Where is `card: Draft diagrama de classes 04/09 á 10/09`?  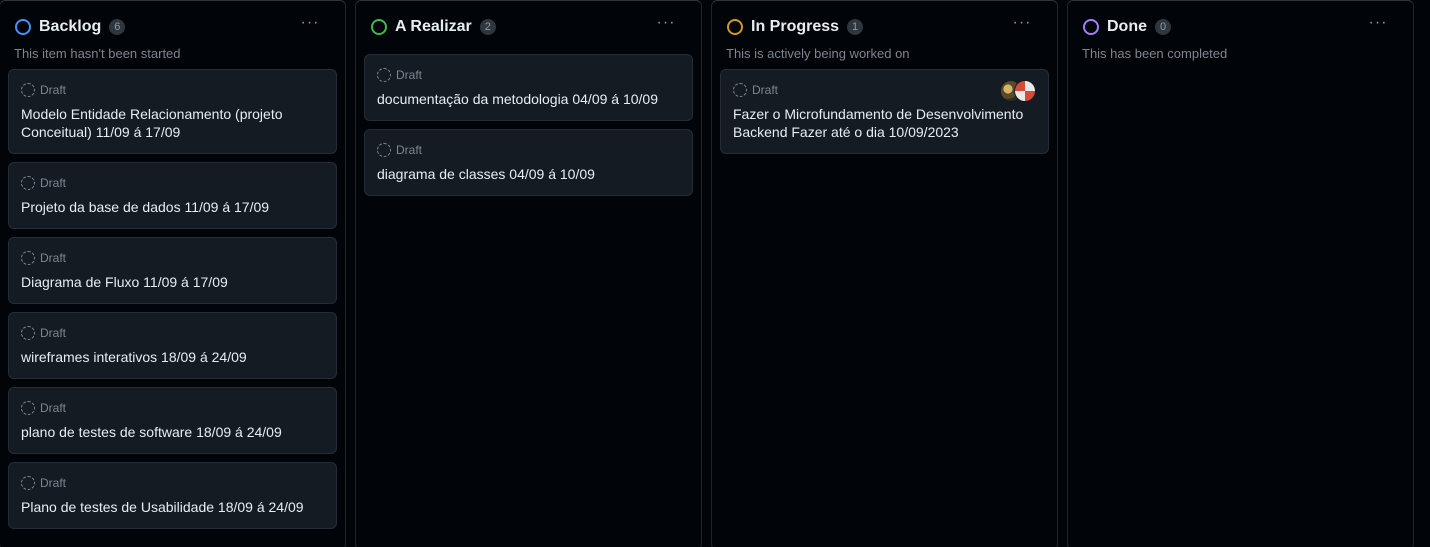
card: Draft diagrama de classes 04/09 á 10/09 is located at coordinates (528, 162).